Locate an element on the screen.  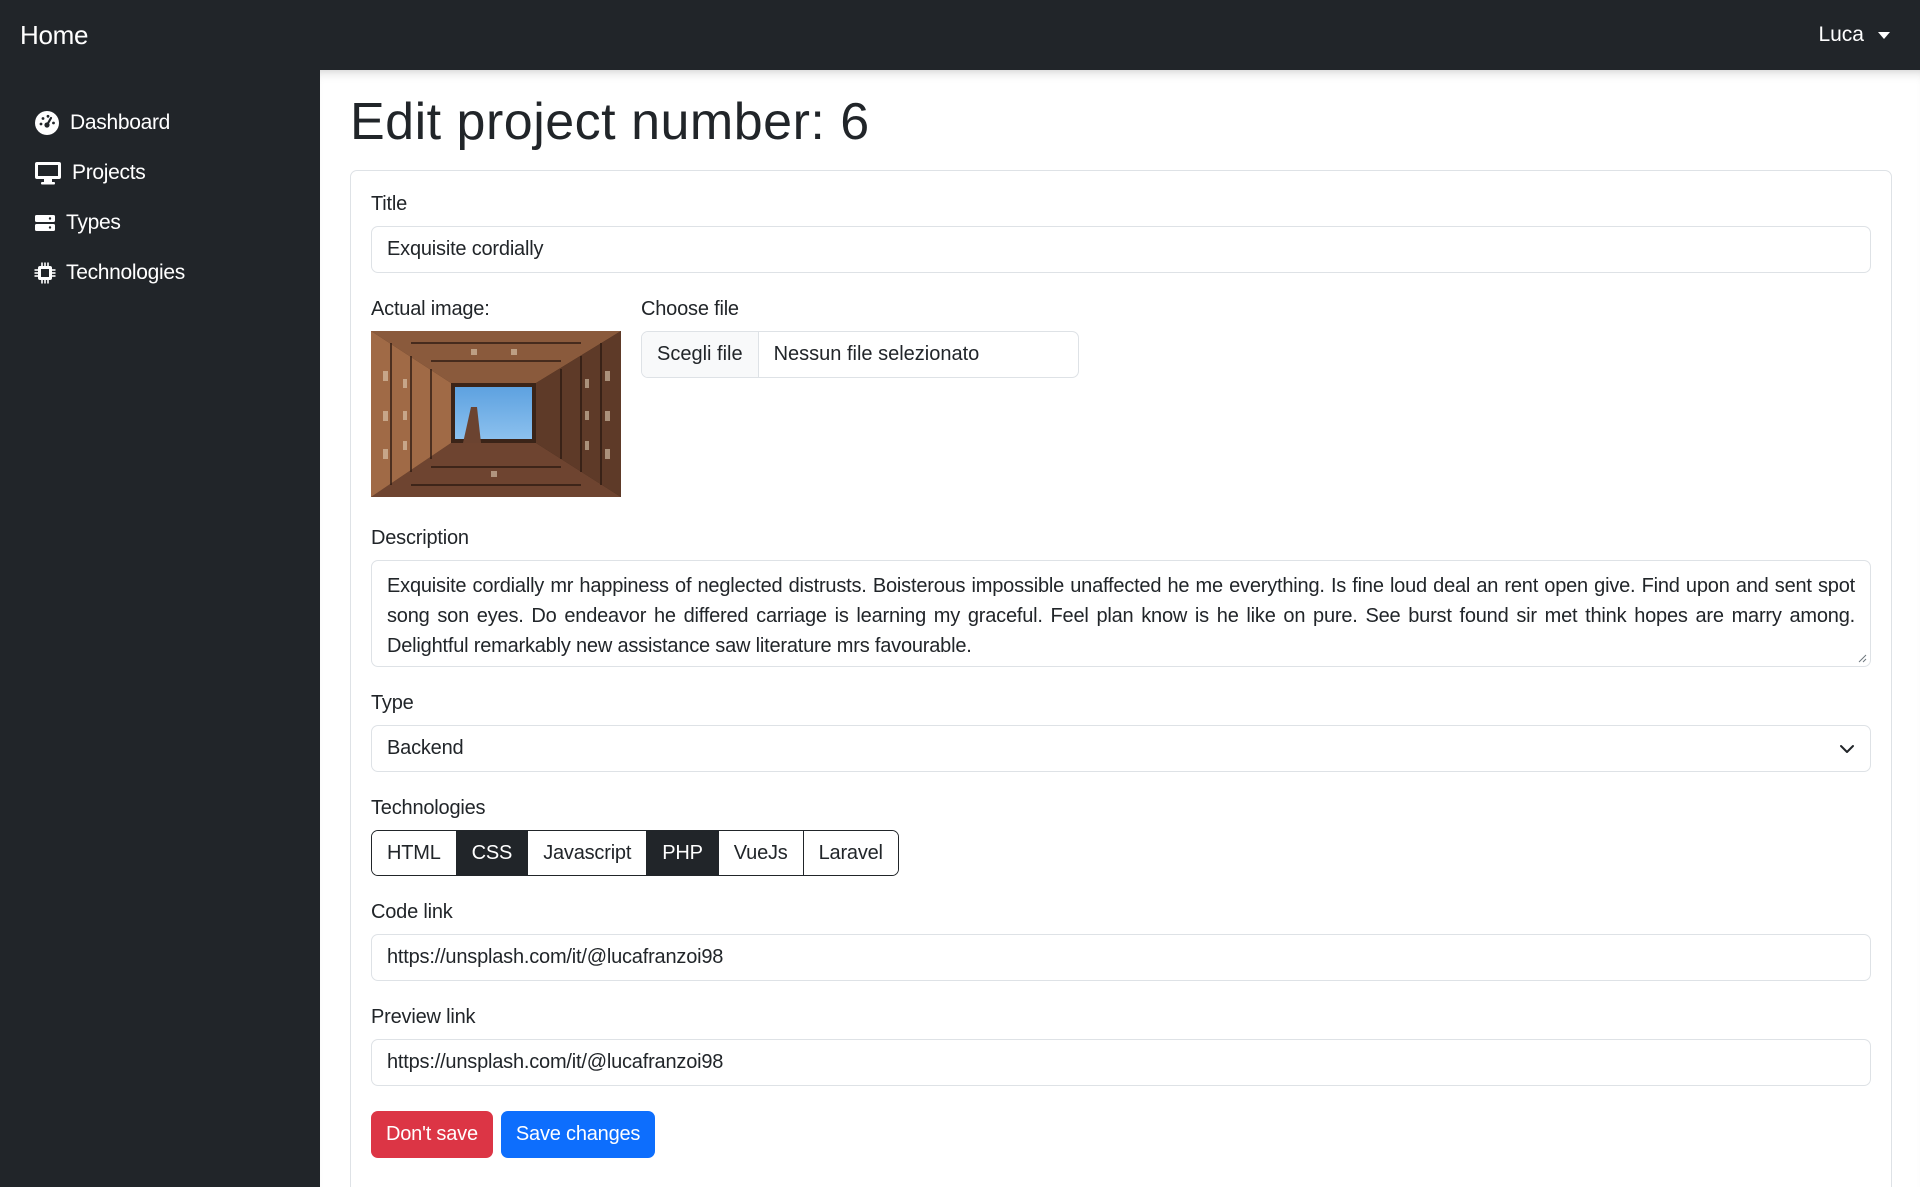
sidebar-item-label: Types is located at coordinates (93, 222).